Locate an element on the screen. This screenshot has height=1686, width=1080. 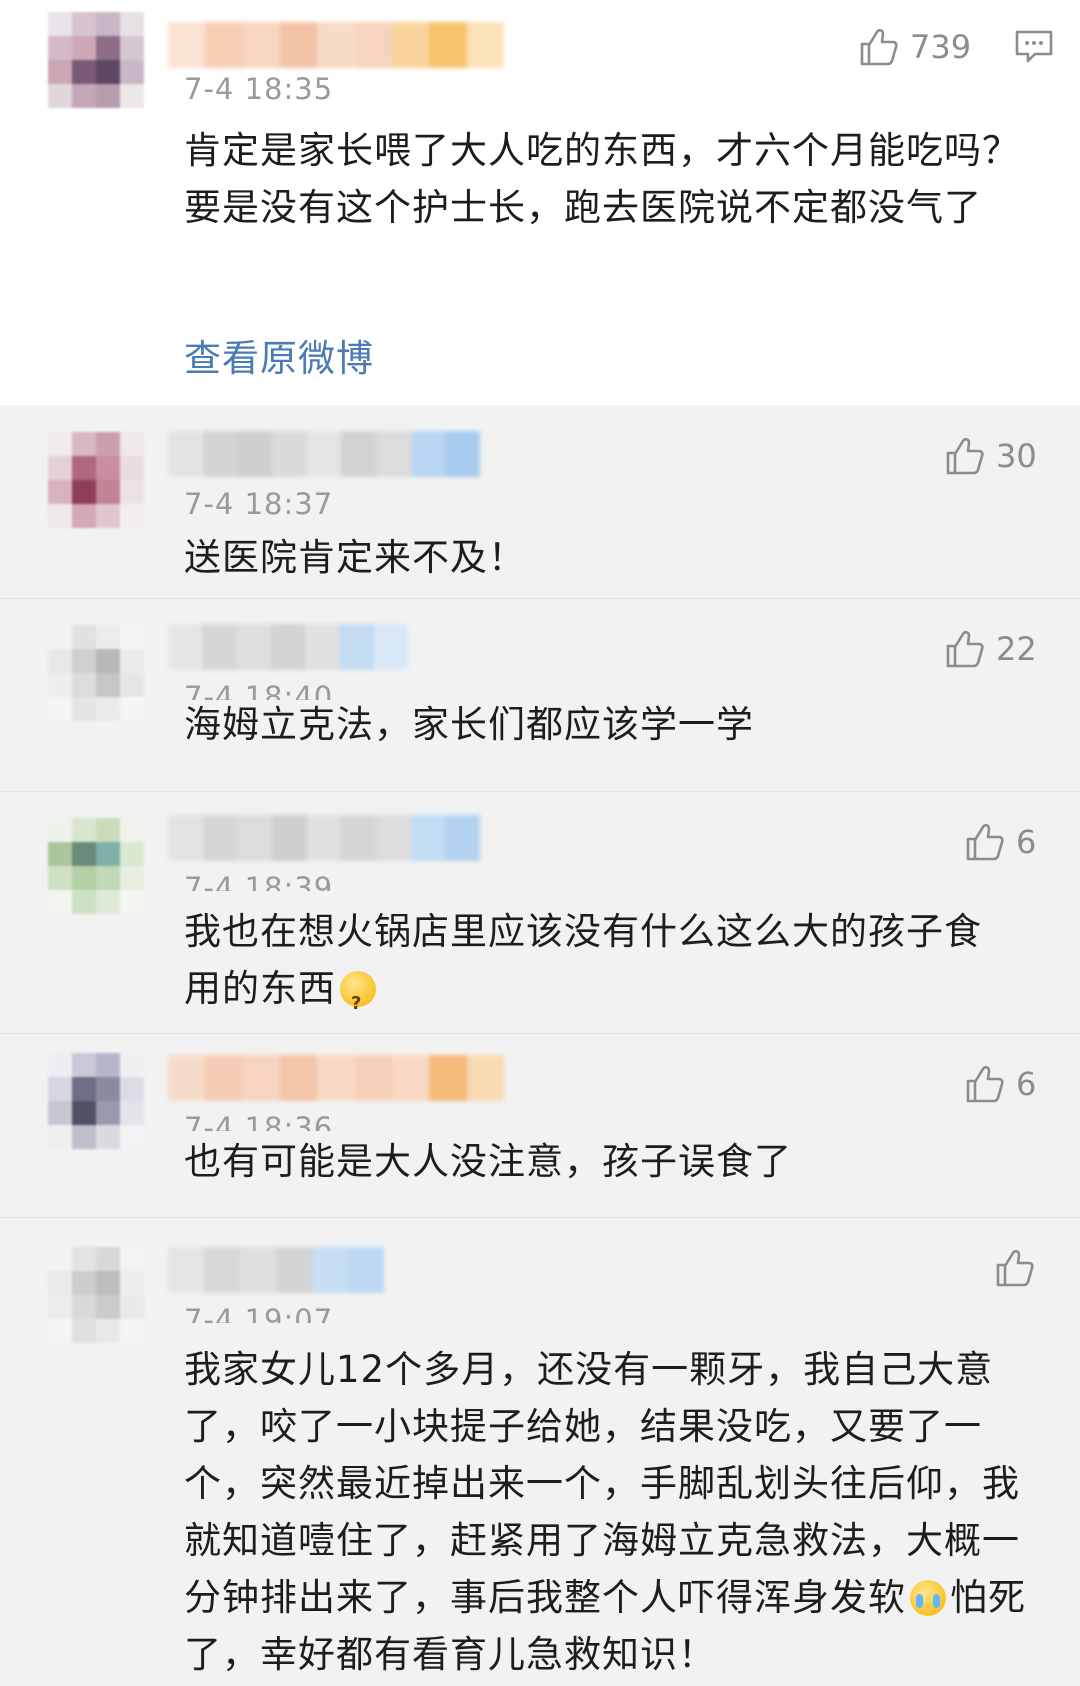
reply-text: 送医院肯定来不及！ is located at coordinates (355, 557).